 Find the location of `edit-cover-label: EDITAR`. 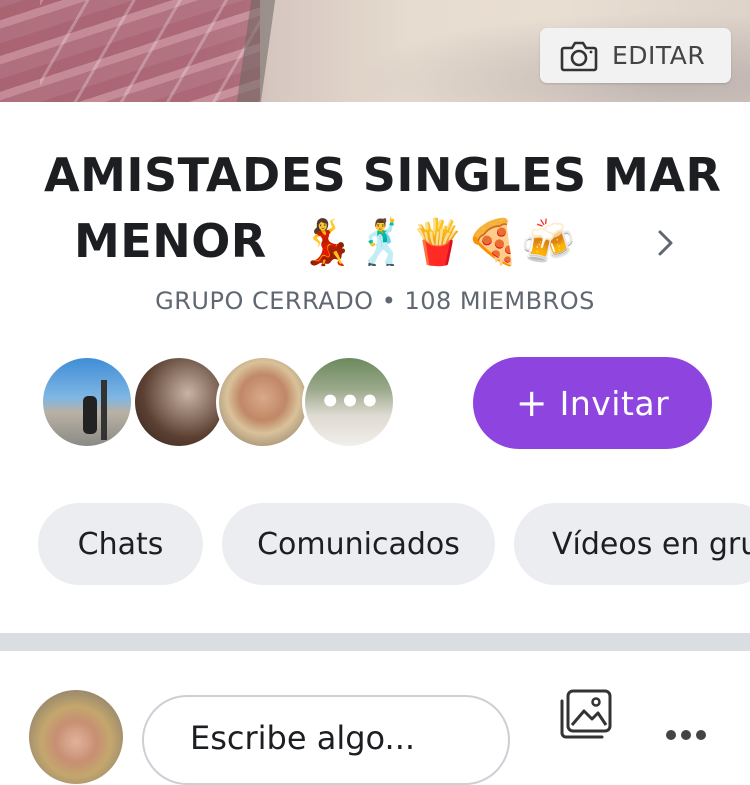

edit-cover-label: EDITAR is located at coordinates (659, 55).